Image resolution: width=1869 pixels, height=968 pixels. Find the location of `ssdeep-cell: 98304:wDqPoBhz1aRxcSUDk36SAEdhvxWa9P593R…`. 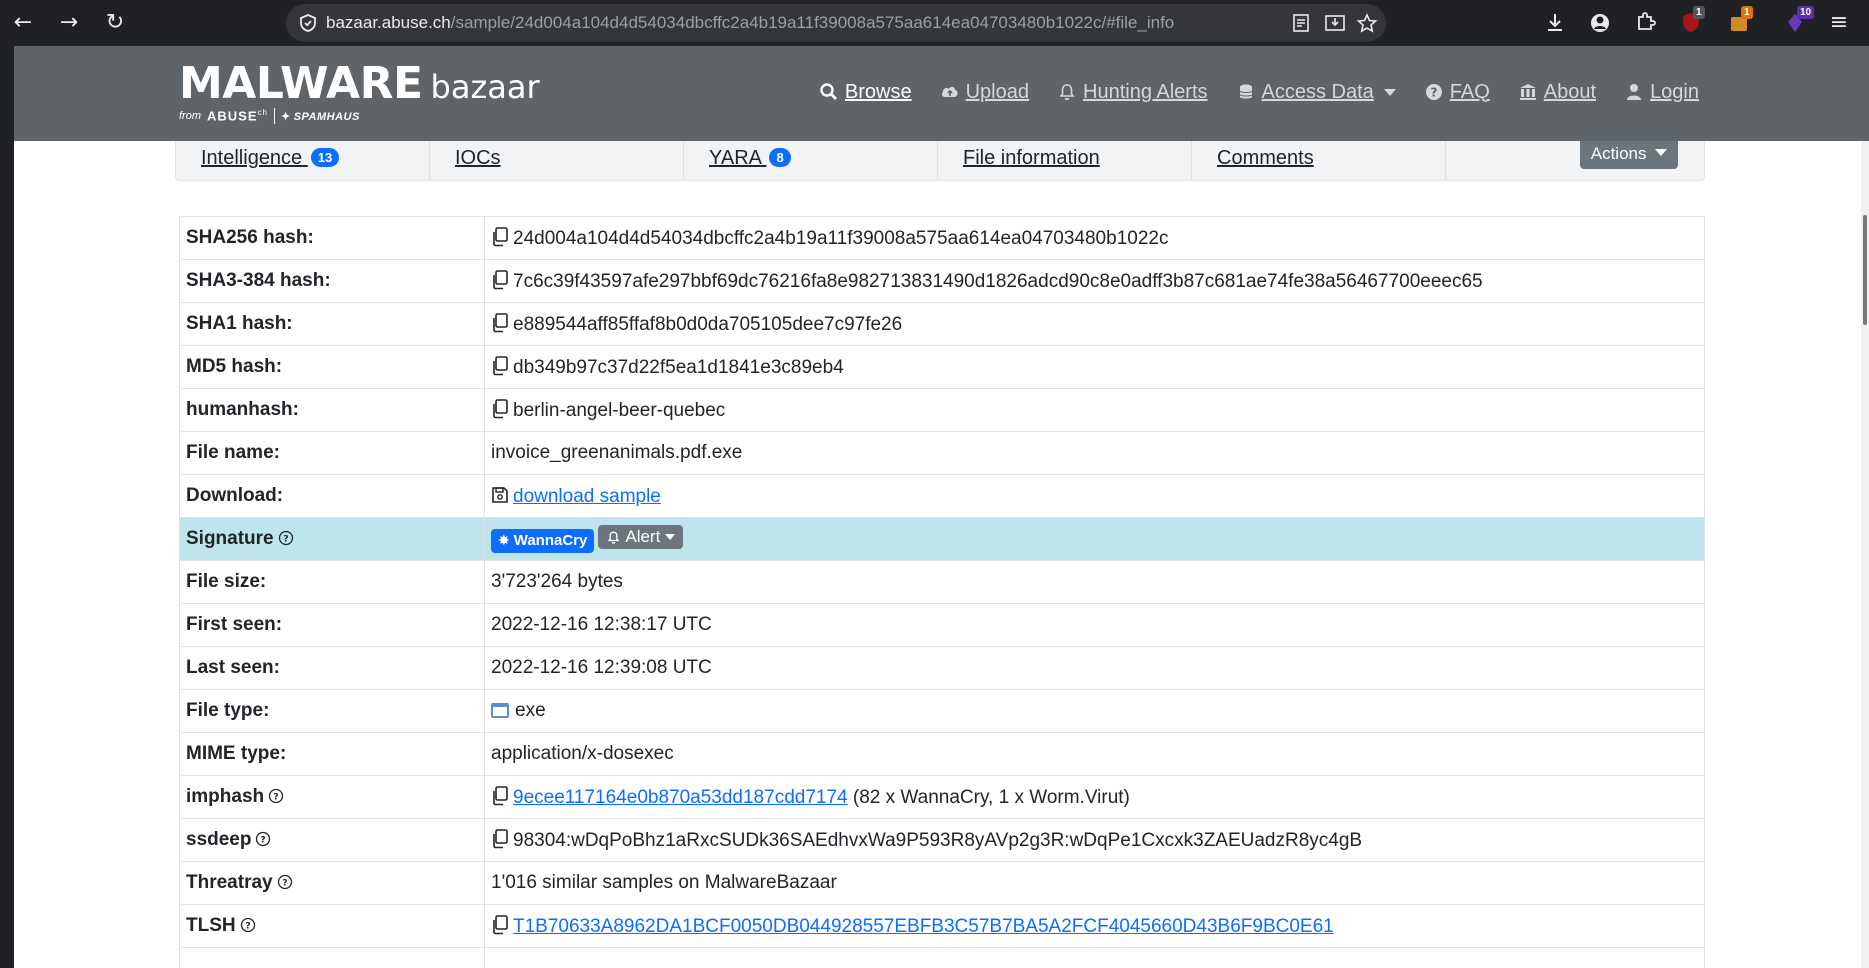

ssdeep-cell: 98304:wDqPoBhz1aRxcSUDk36SAEdhvxWa9P593R… is located at coordinates (1094, 840).